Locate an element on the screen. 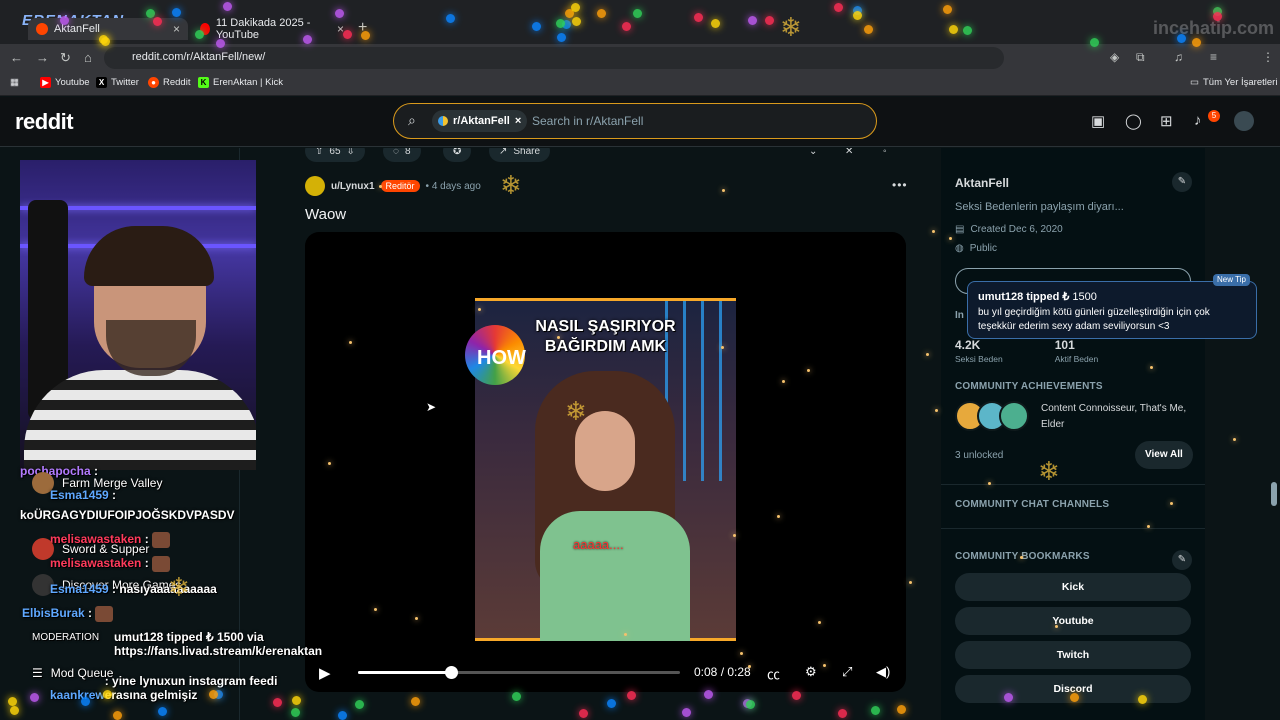 The image size is (1280, 720). chat-text: : nasıyaaaaaaaaaa is located at coordinates (162, 589).